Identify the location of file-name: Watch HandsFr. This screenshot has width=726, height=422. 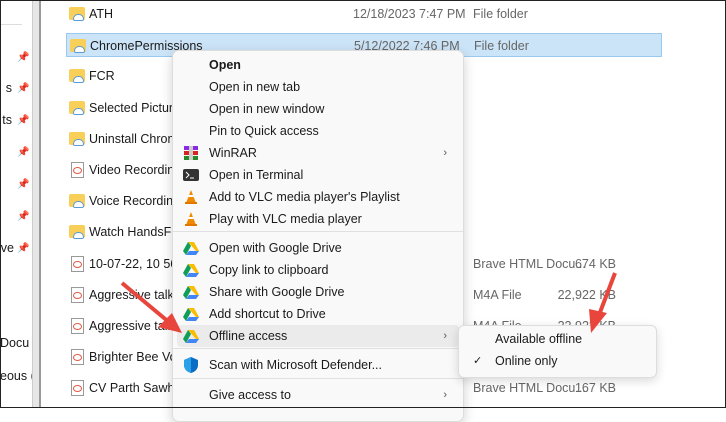
(132, 232).